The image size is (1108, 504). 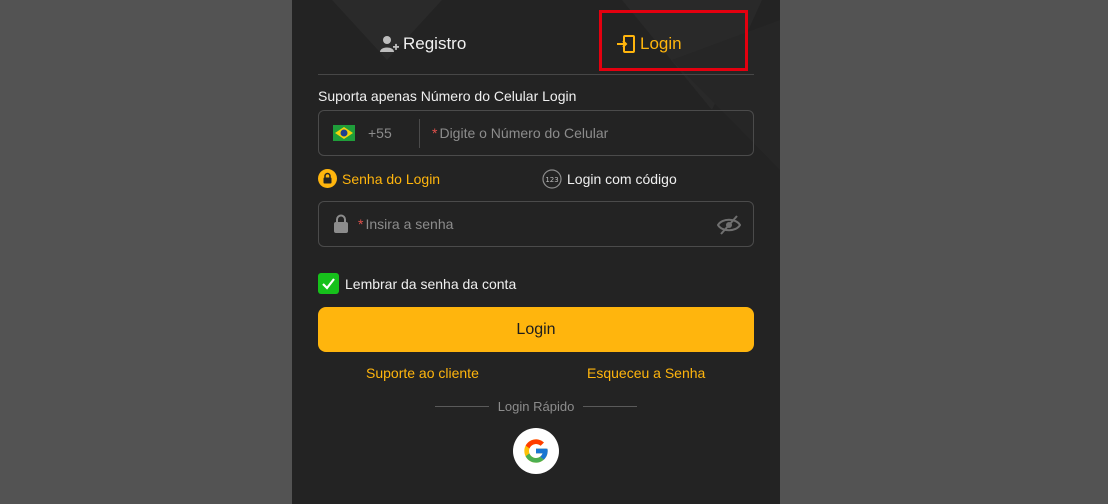 I want to click on phone-field: +55 * Digite o Número do Celular, so click(x=536, y=133).